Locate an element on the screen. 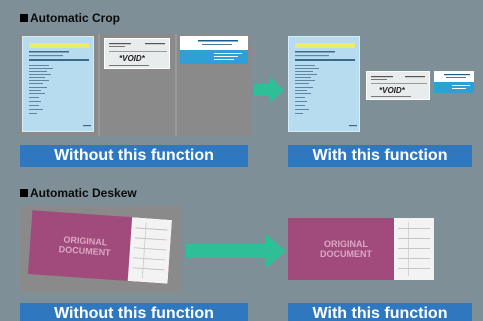 The height and width of the screenshot is (321, 483). cropped-check-document: *VOID* is located at coordinates (398, 85).